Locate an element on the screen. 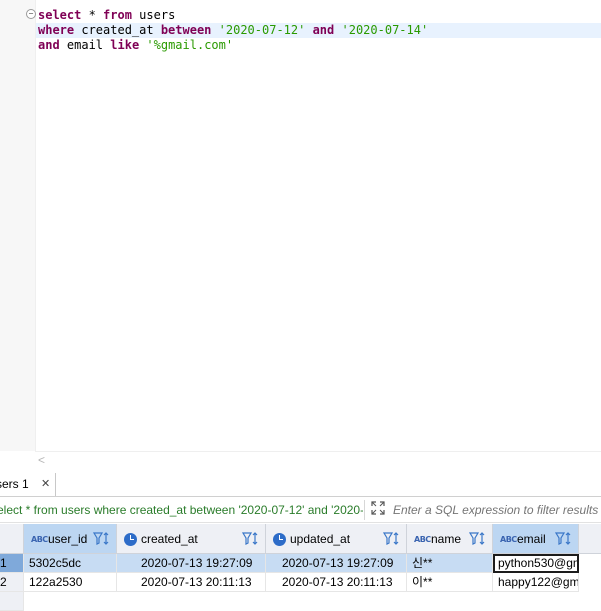 This screenshot has height=611, width=601. sql-keyword: between is located at coordinates (186, 30).